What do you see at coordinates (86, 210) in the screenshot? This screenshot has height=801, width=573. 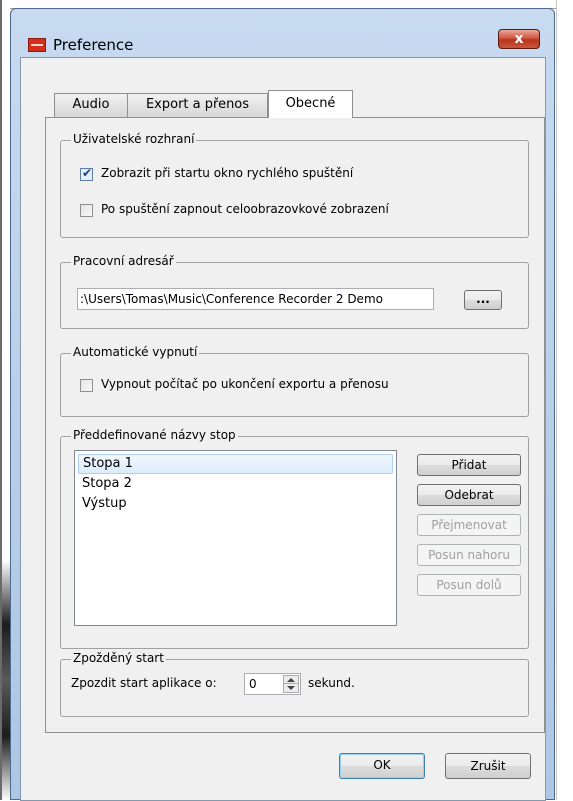 I see `fullscreen-checkbox` at bounding box center [86, 210].